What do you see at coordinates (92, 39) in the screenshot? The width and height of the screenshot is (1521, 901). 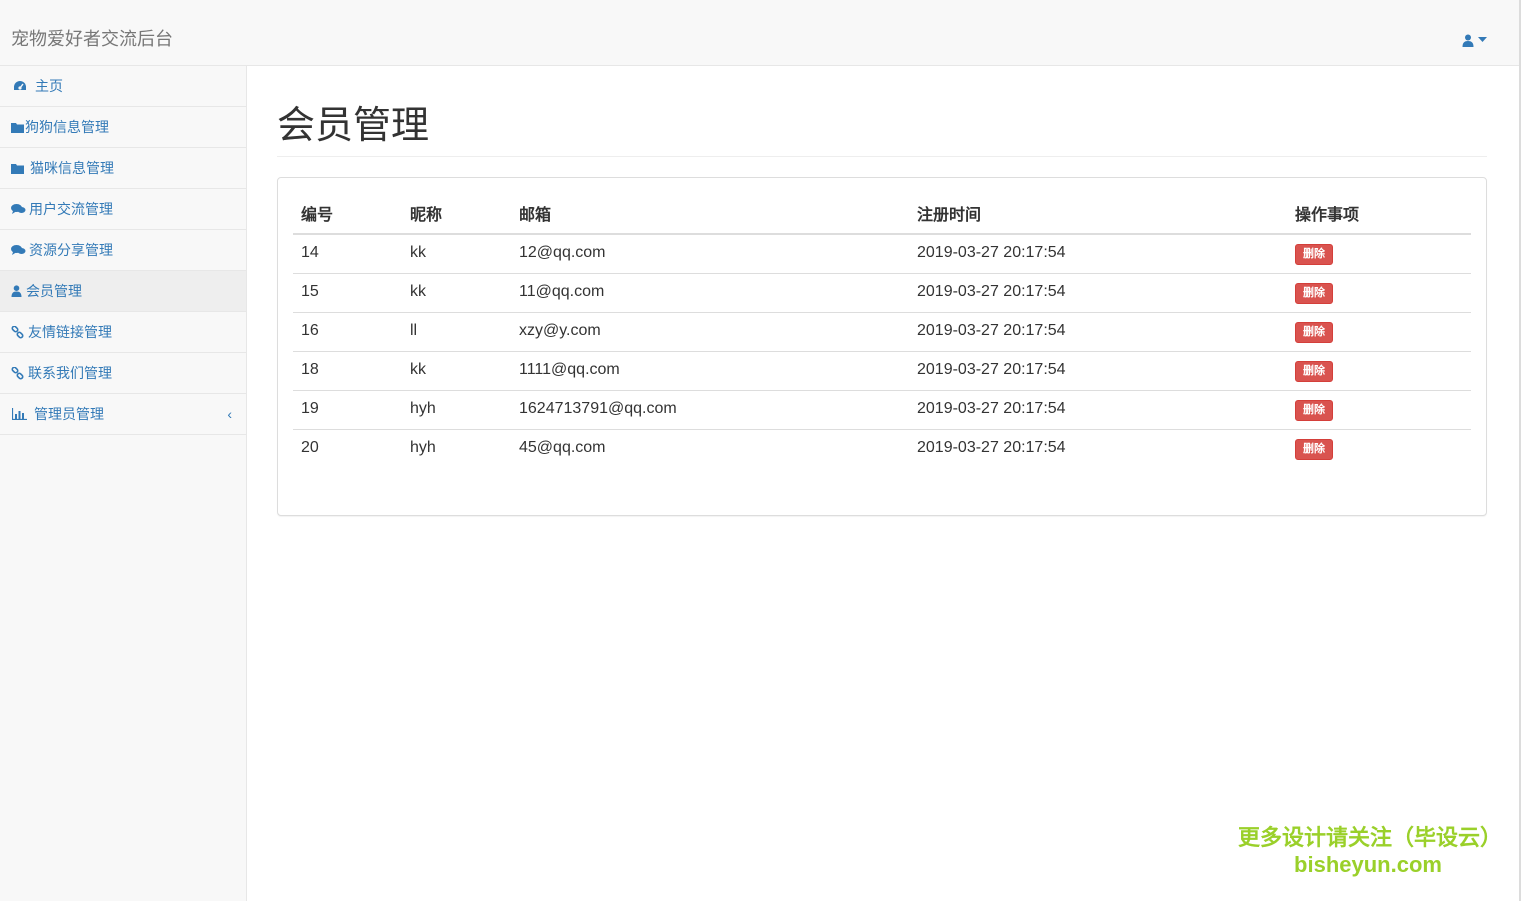 I see `brand-title: 宠物爱好者交流后台` at bounding box center [92, 39].